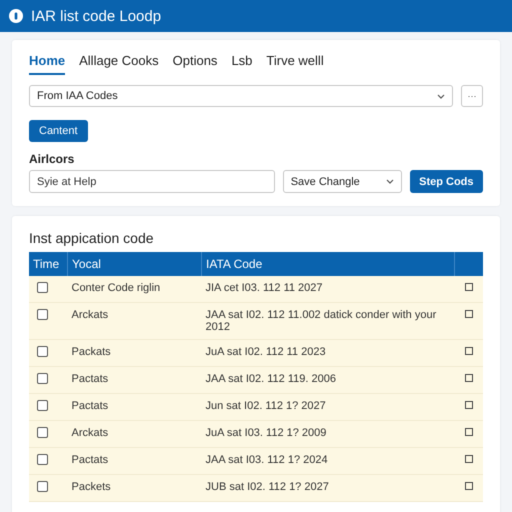  I want to click on table-title: Inst appication code, so click(92, 238).